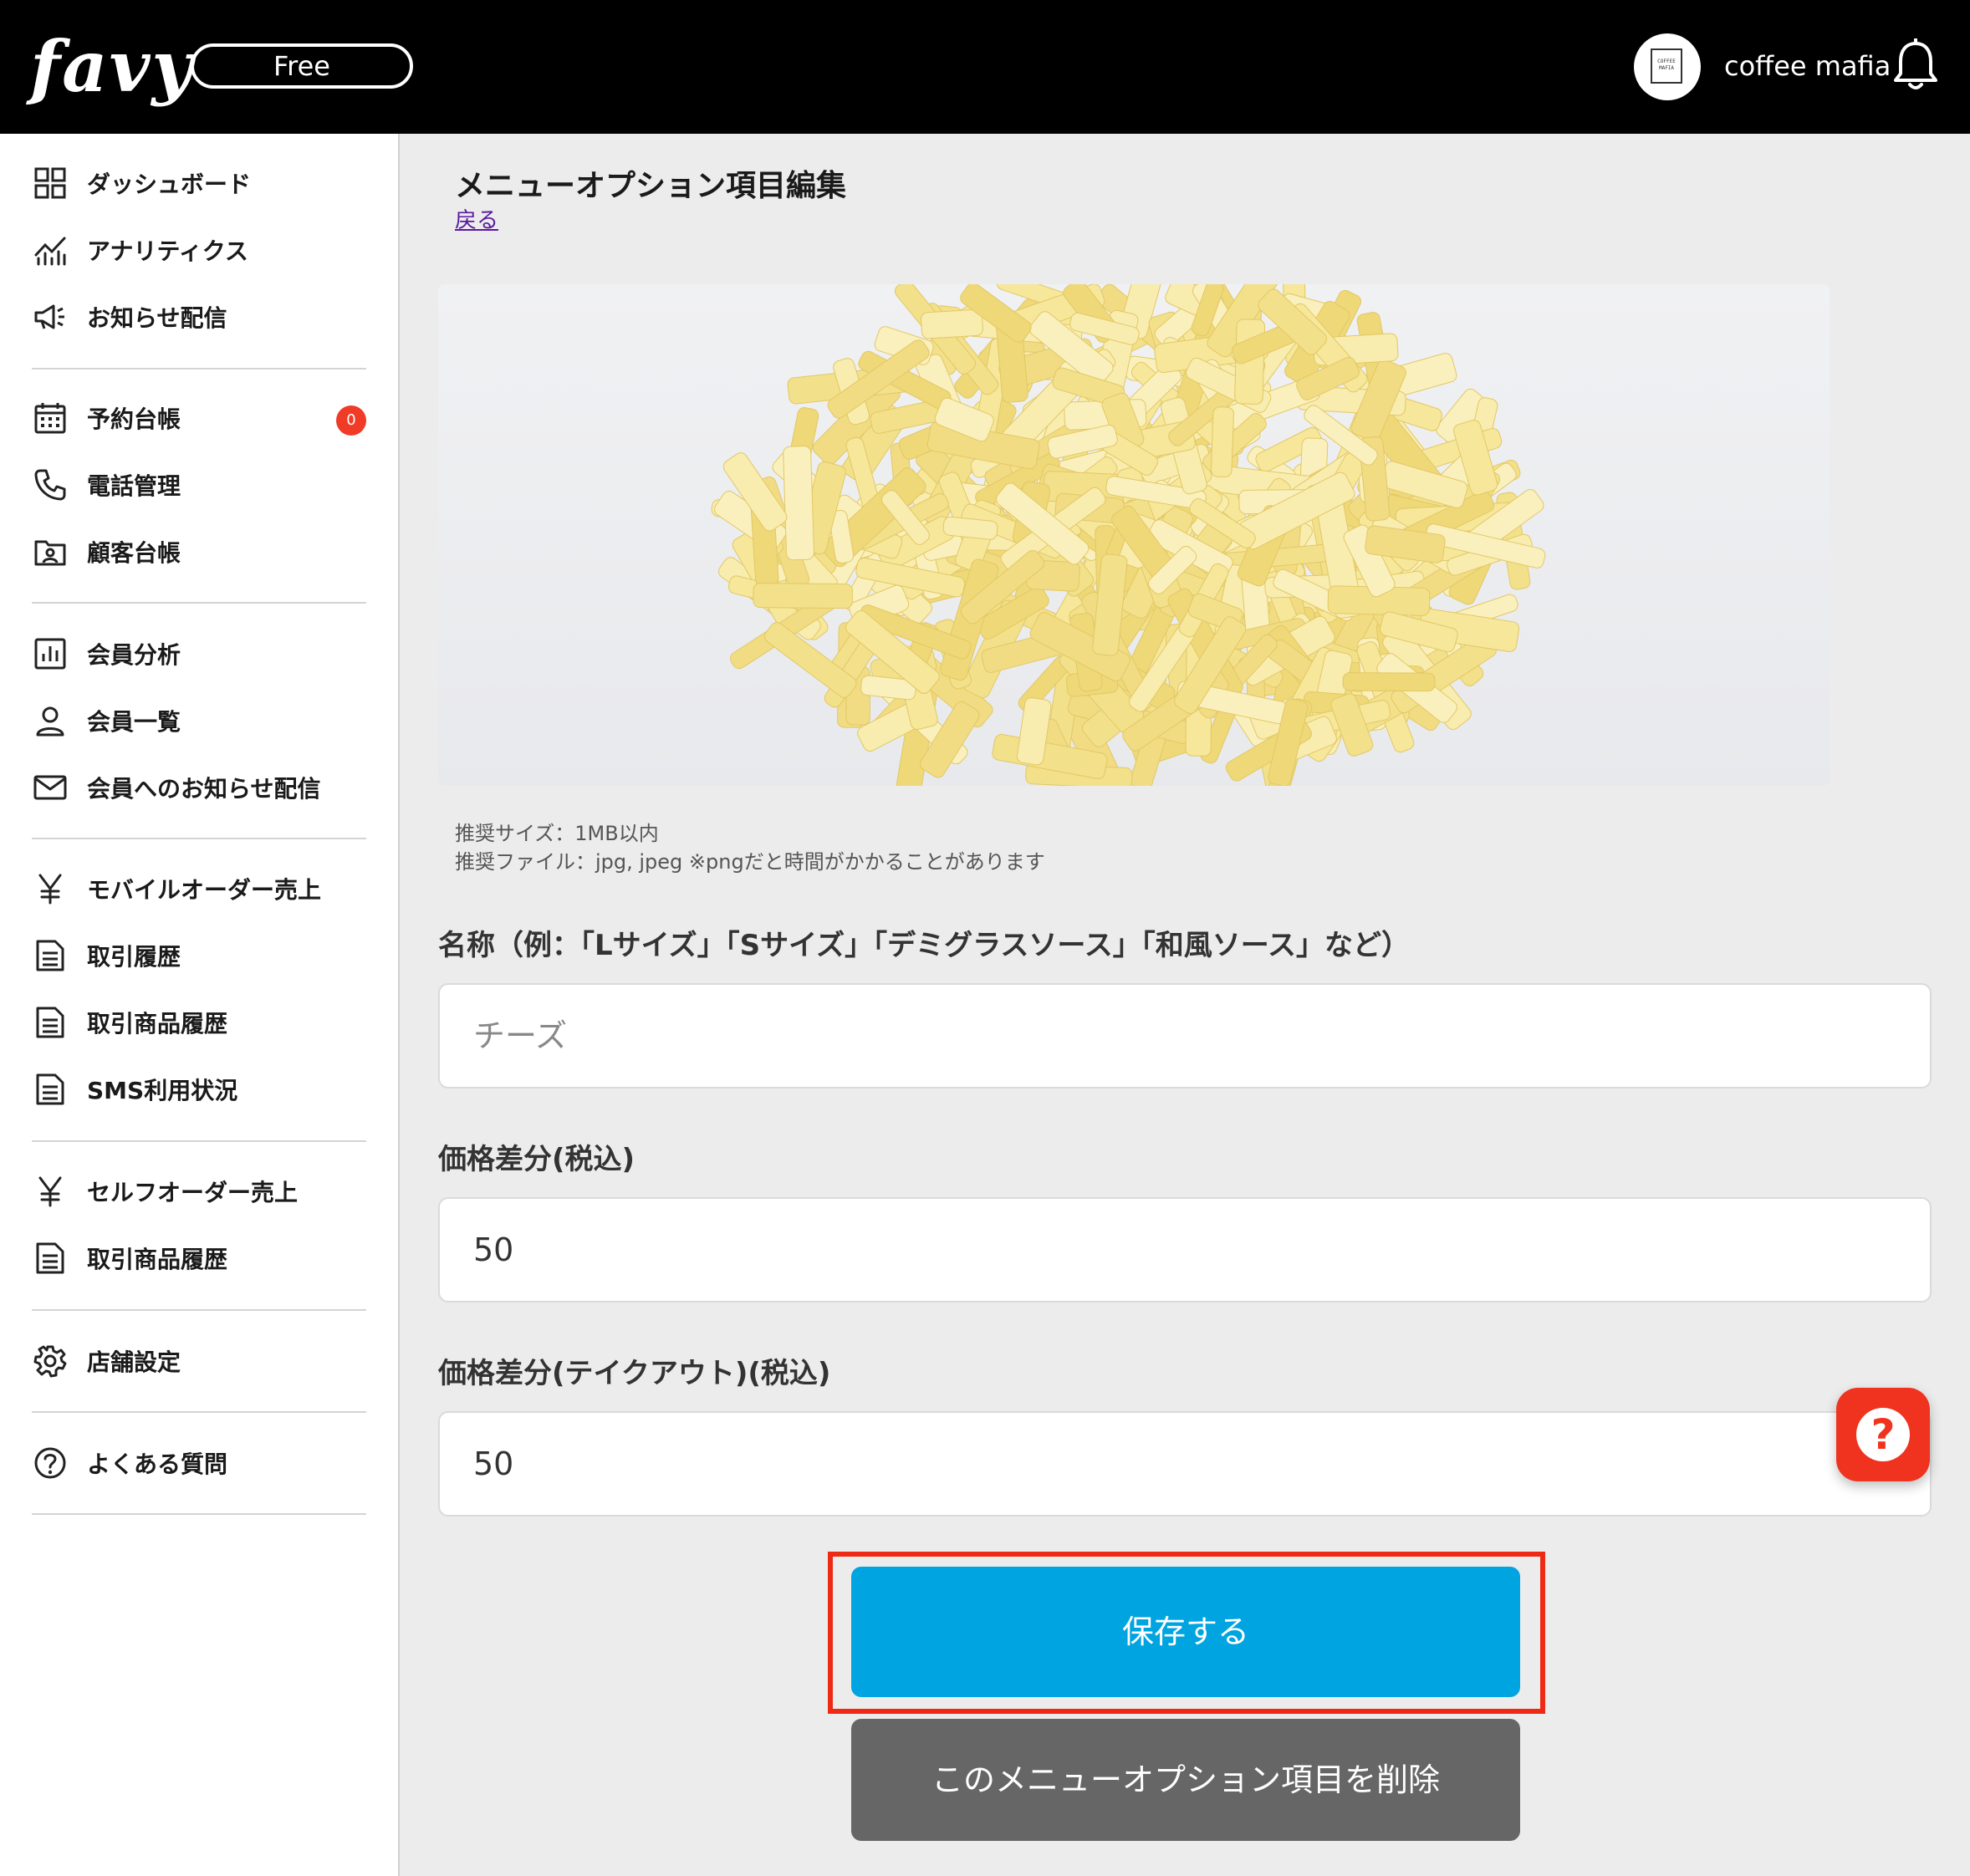 This screenshot has width=1970, height=1876. Describe the element at coordinates (50, 484) in the screenshot. I see `phone-icon` at that location.